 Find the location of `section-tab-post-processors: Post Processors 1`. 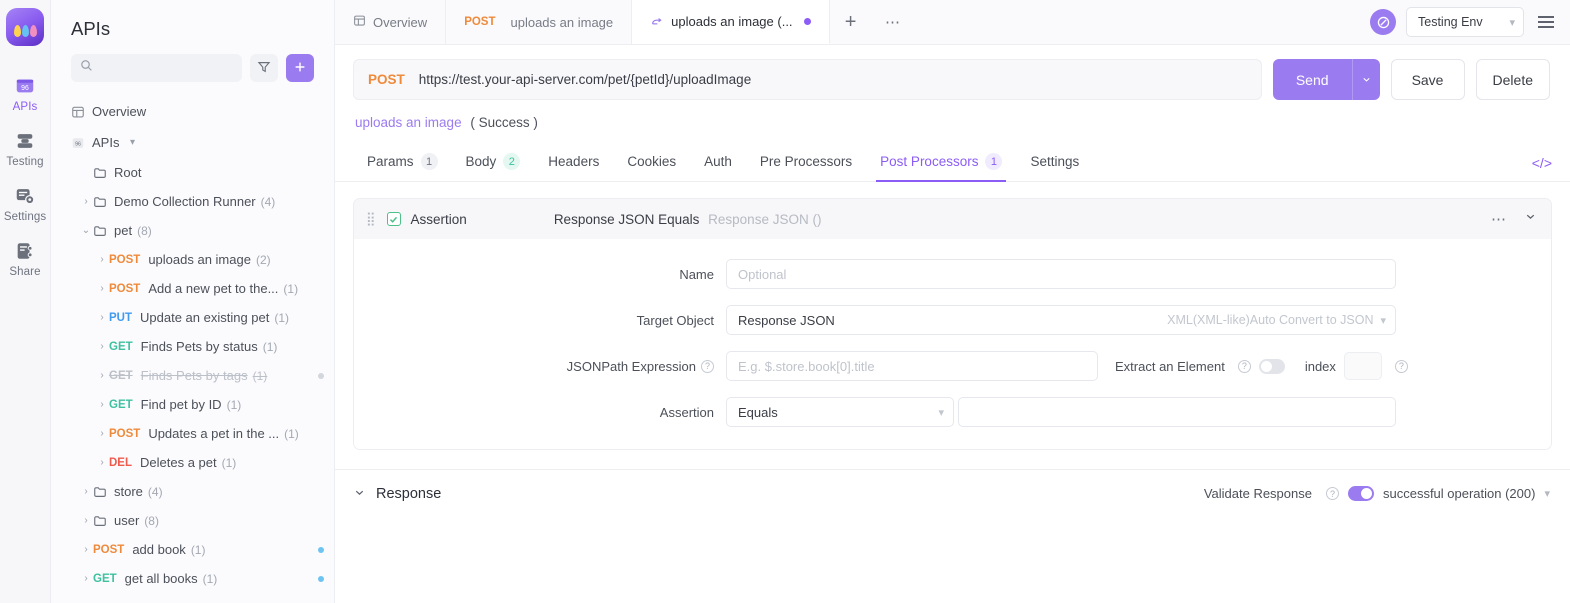

section-tab-post-processors: Post Processors 1 is located at coordinates (941, 163).